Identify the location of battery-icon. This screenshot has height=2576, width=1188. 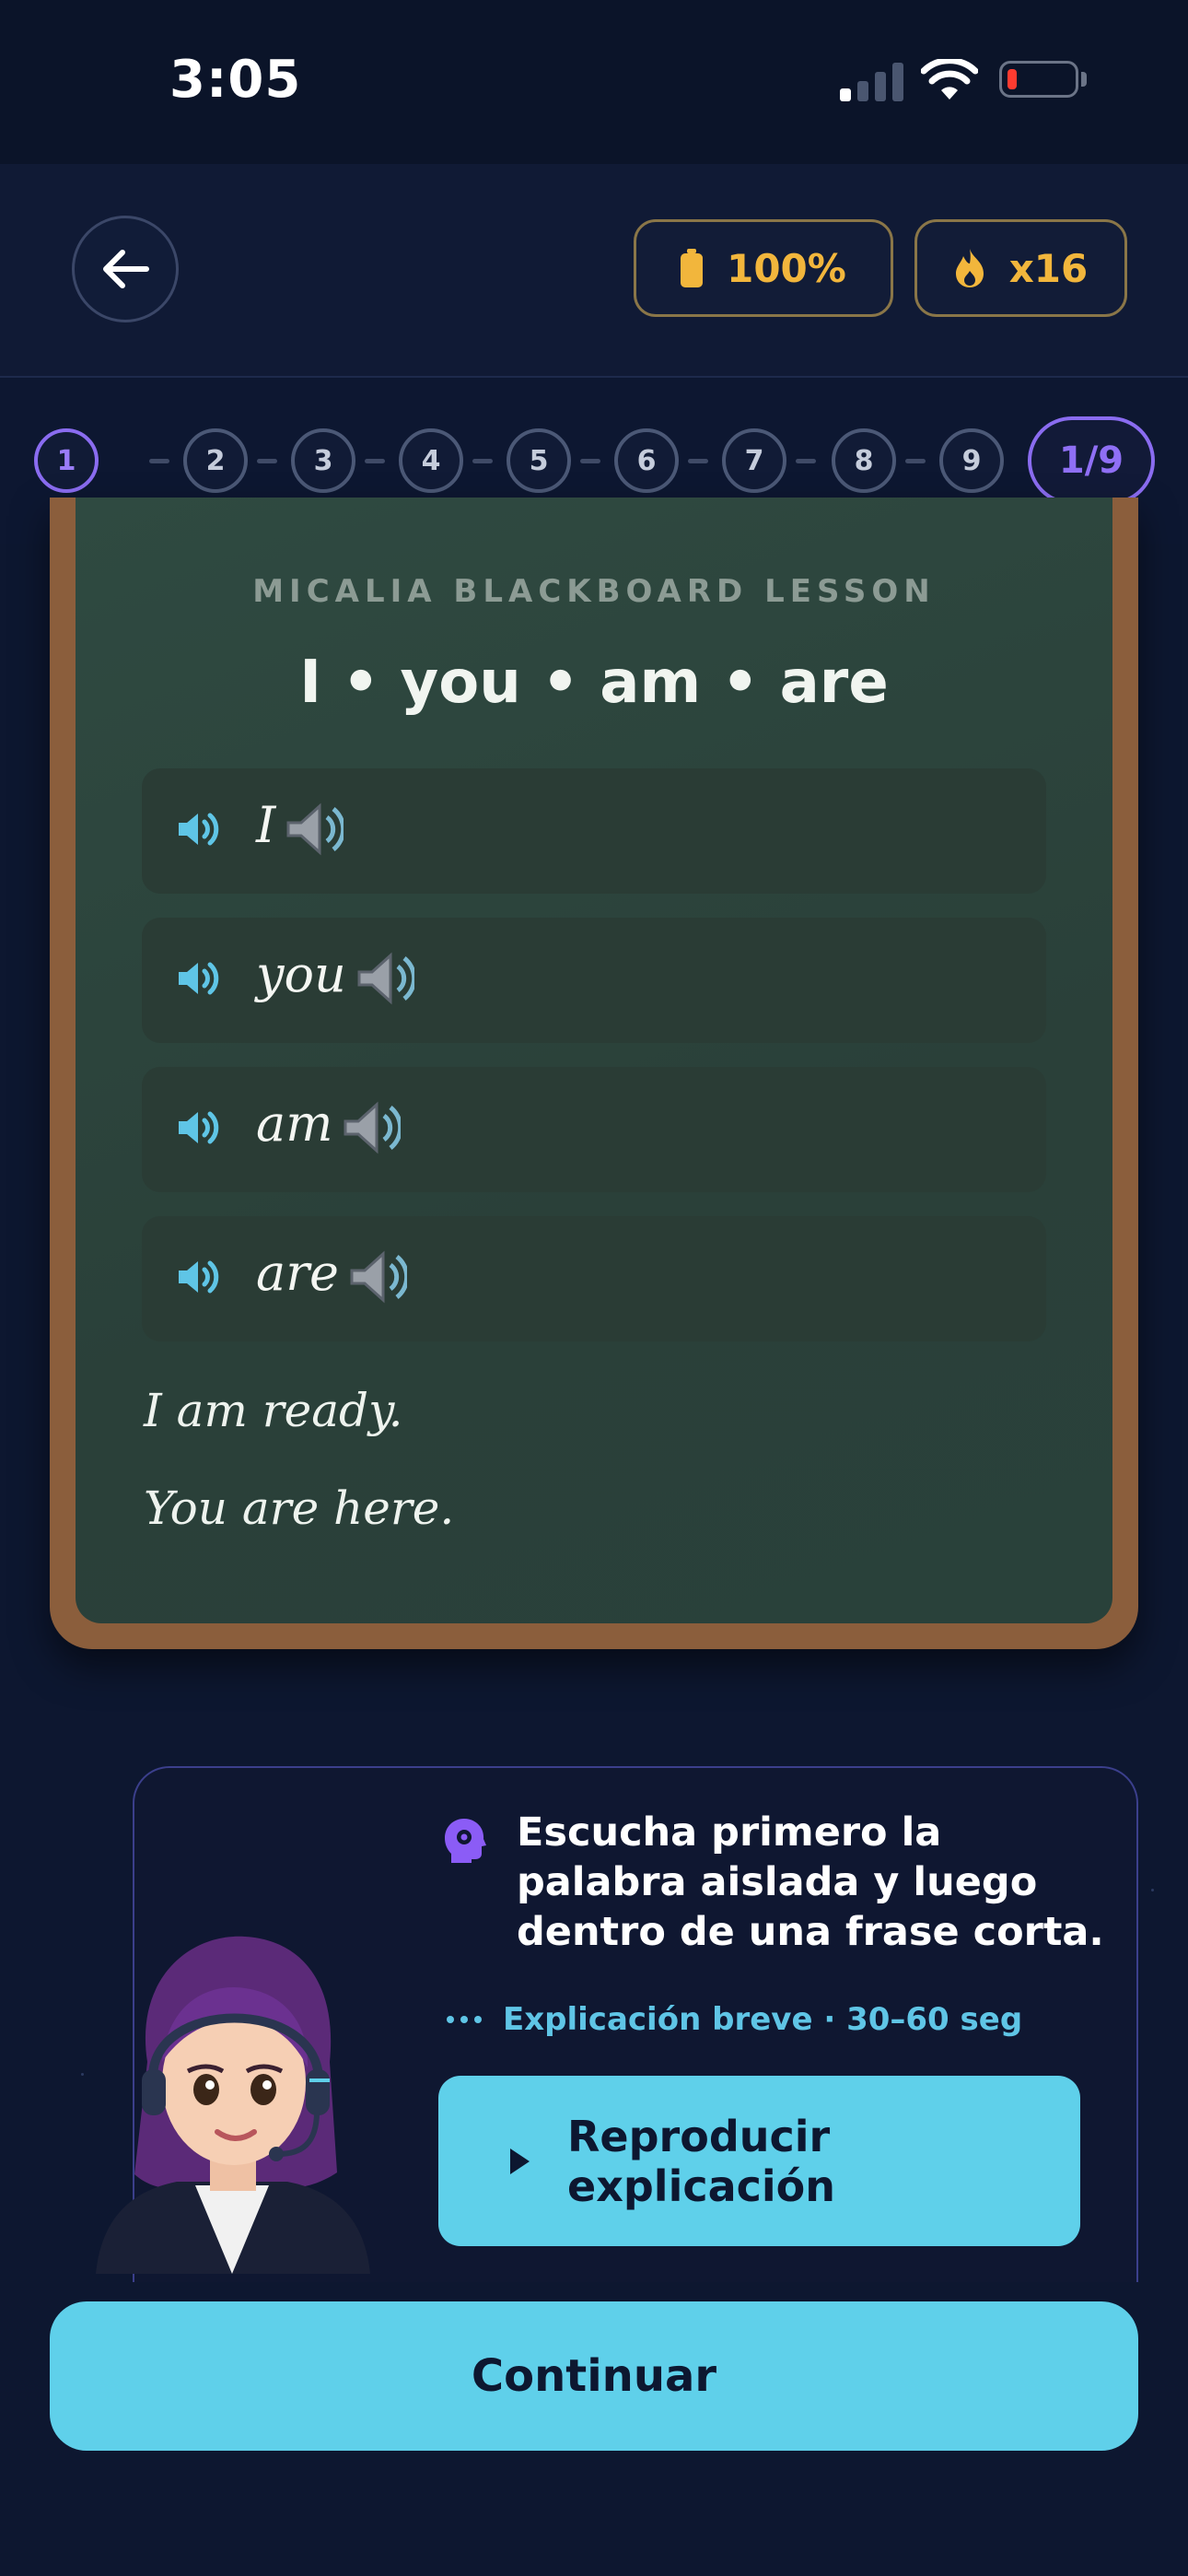
(1038, 79).